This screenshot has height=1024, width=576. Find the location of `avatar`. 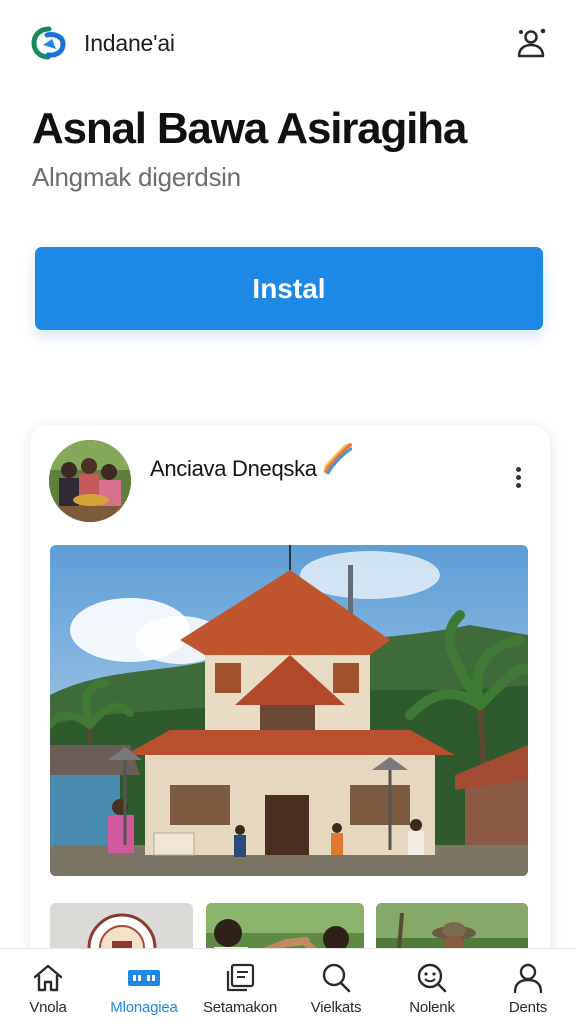

avatar is located at coordinates (90, 481).